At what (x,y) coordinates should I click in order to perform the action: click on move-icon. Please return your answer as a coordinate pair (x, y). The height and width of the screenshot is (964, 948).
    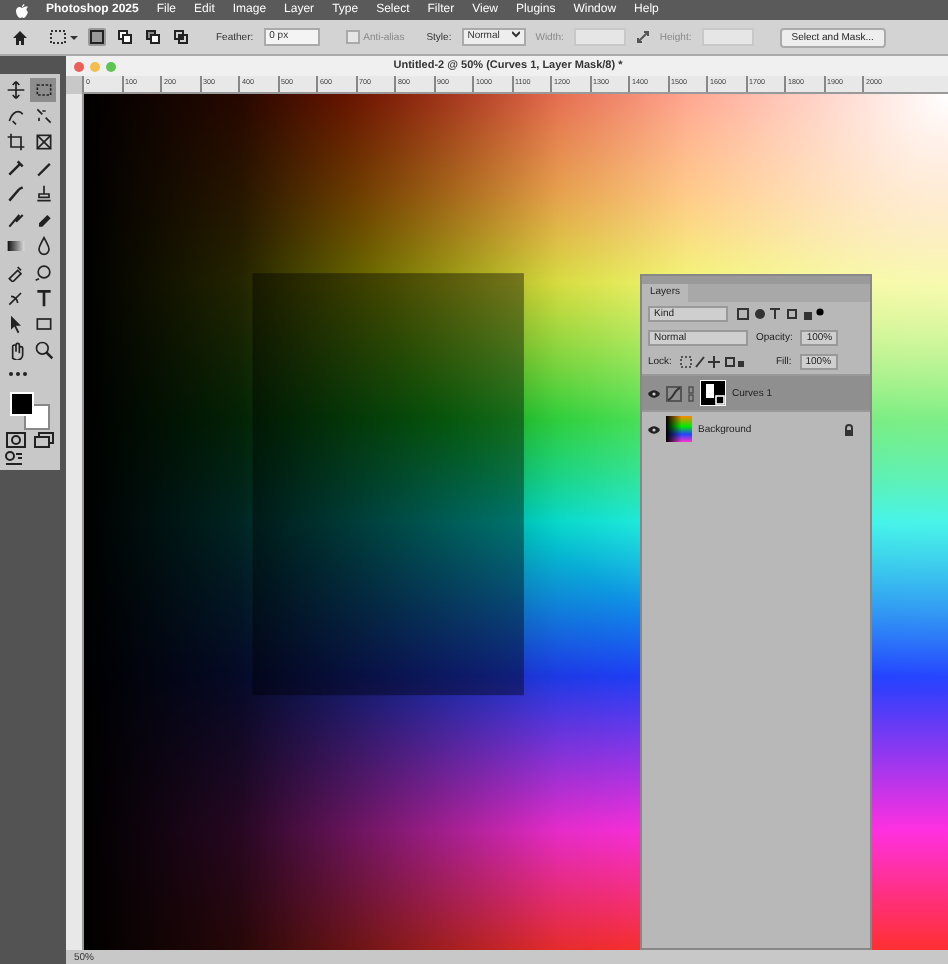
    Looking at the image, I should click on (15, 90).